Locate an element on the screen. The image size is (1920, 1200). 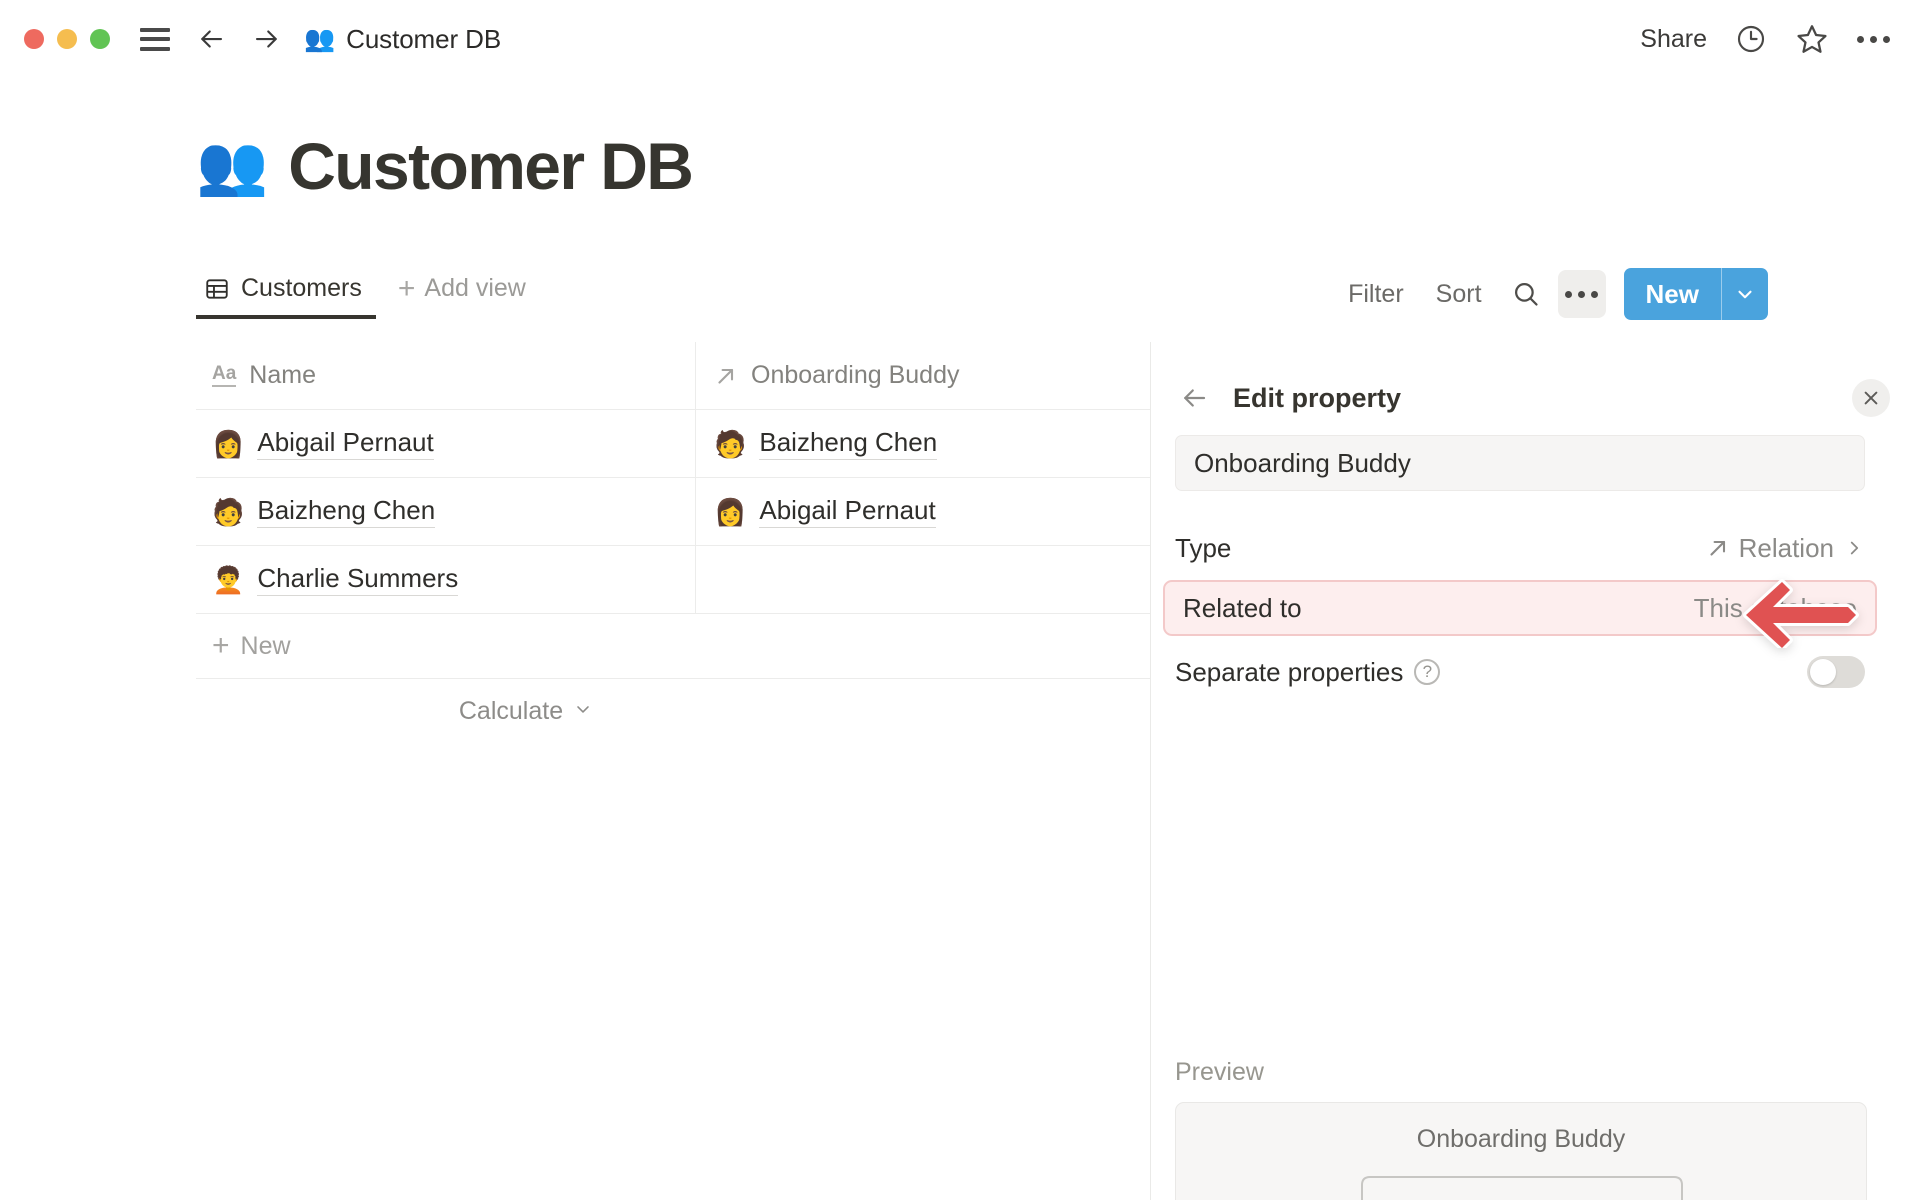
close-window-button is located at coordinates (34, 39).